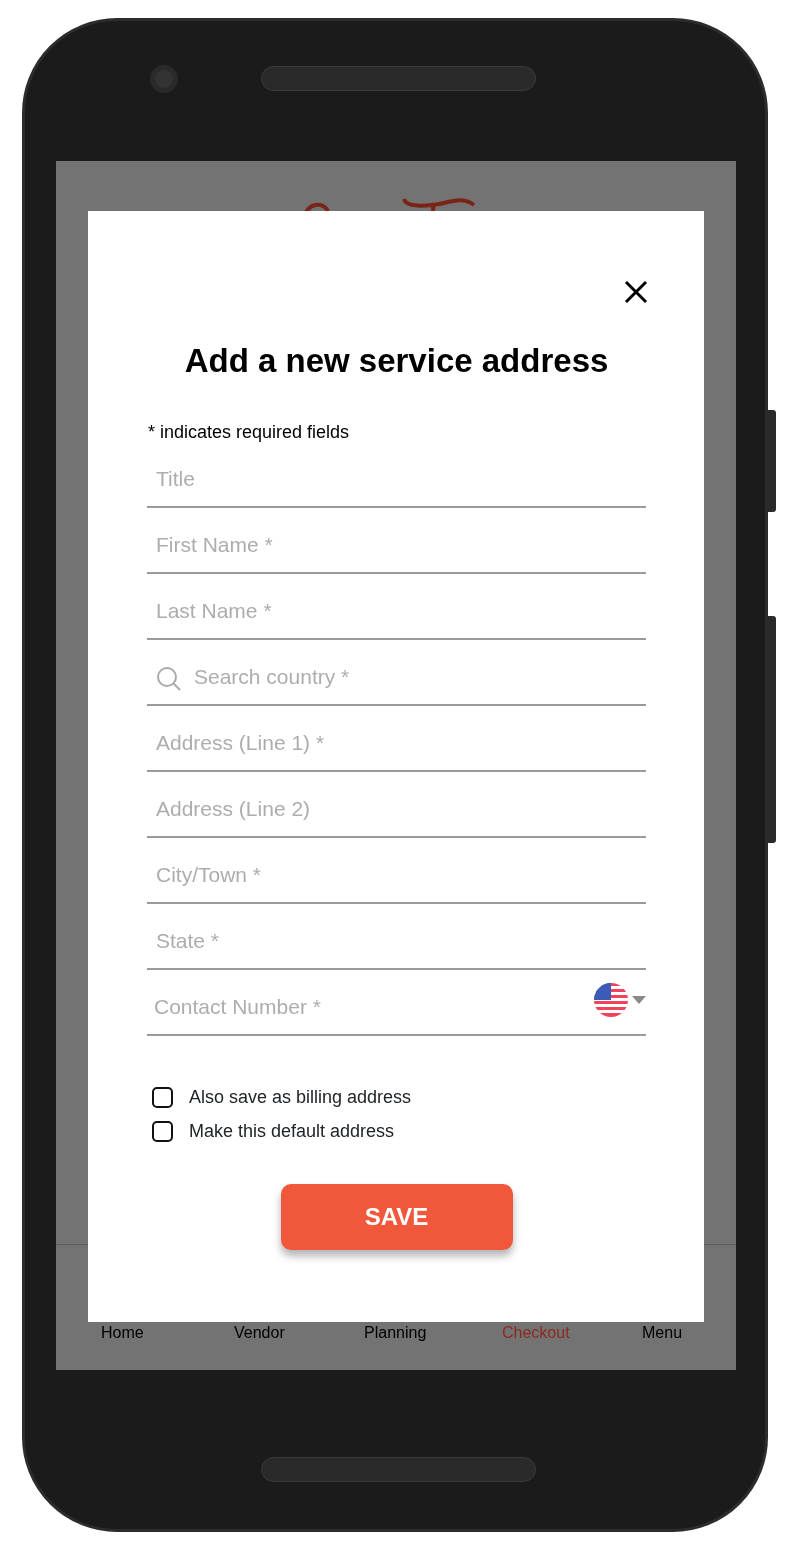  Describe the element at coordinates (259, 1333) in the screenshot. I see `nav-tab: Vendor` at that location.